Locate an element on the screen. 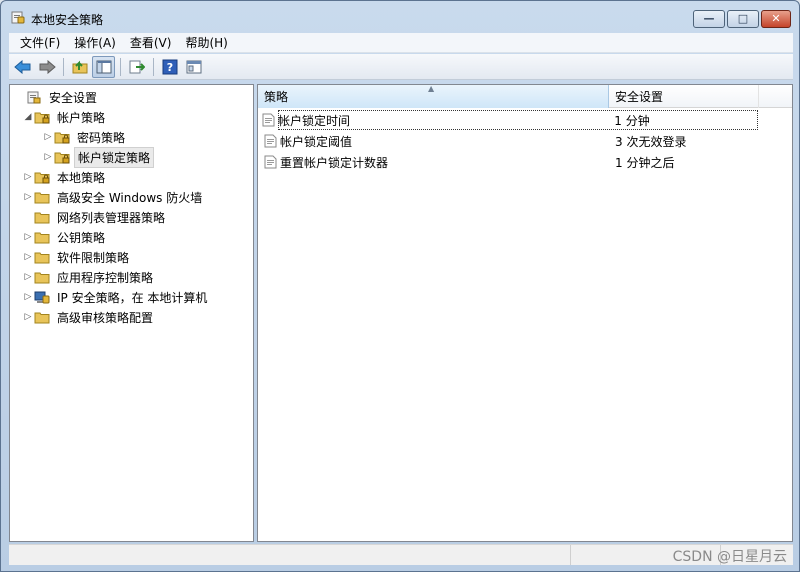 The image size is (800, 572). policy-cell: 帐户锁定时间 is located at coordinates (435, 120).